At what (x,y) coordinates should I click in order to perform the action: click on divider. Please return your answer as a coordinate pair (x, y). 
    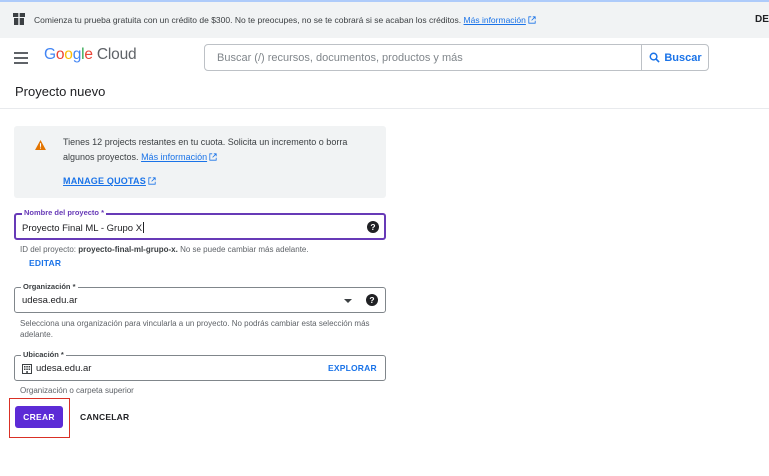
    Looking at the image, I should click on (384, 108).